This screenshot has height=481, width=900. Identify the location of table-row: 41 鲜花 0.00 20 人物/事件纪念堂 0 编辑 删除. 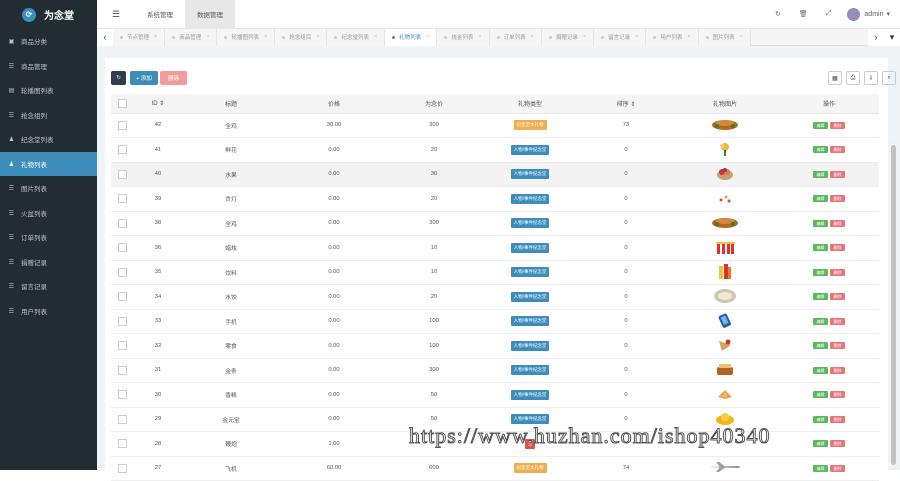
(495, 150).